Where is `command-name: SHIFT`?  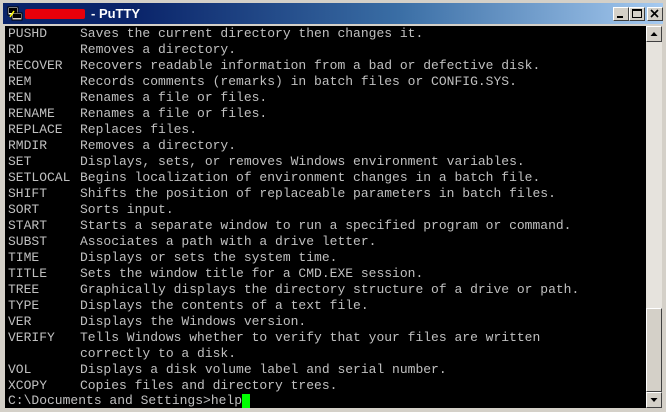
command-name: SHIFT is located at coordinates (28, 193).